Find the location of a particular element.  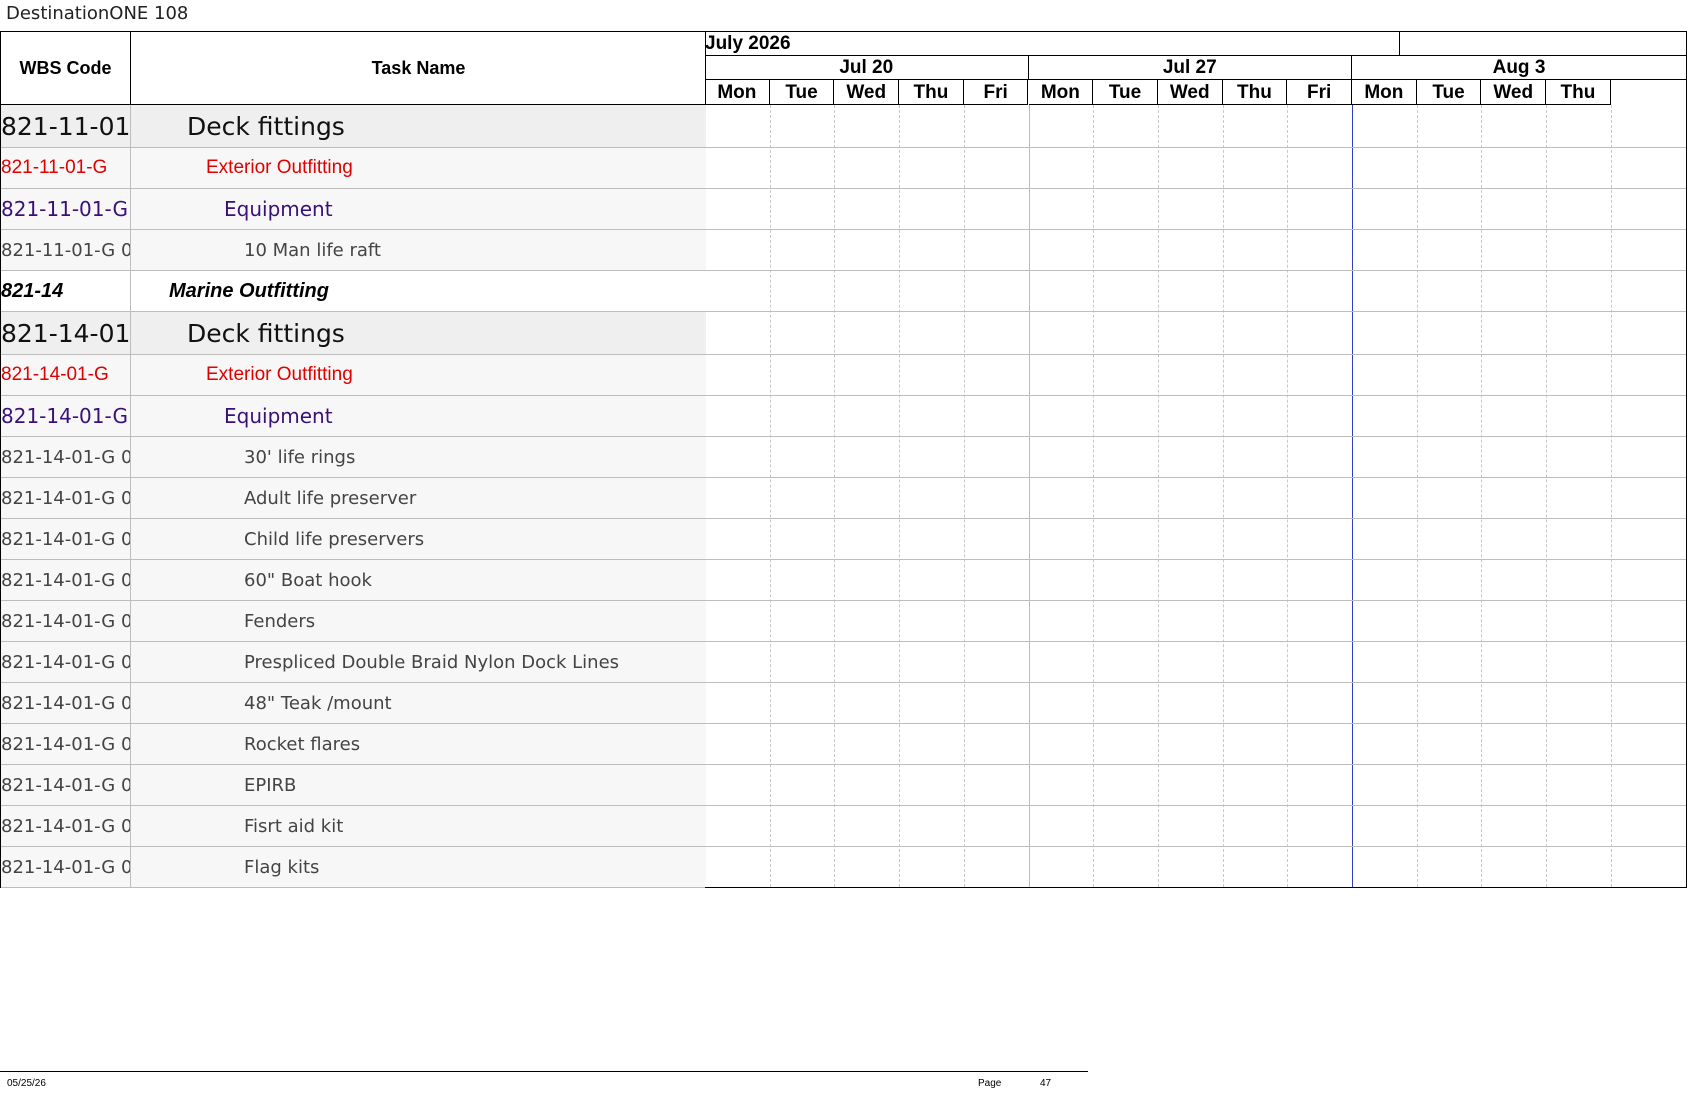

task-row: 821-11-01-G 01 Equipment is located at coordinates (353, 209).